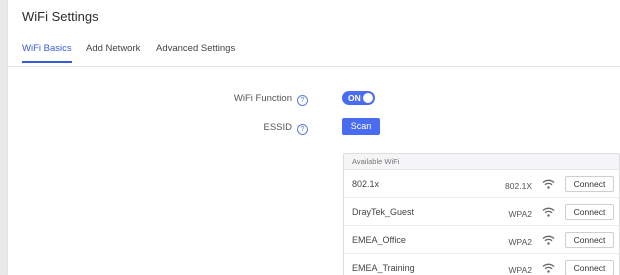  Describe the element at coordinates (383, 212) in the screenshot. I see `wifi-ssid: DrayTek_Guest` at that location.